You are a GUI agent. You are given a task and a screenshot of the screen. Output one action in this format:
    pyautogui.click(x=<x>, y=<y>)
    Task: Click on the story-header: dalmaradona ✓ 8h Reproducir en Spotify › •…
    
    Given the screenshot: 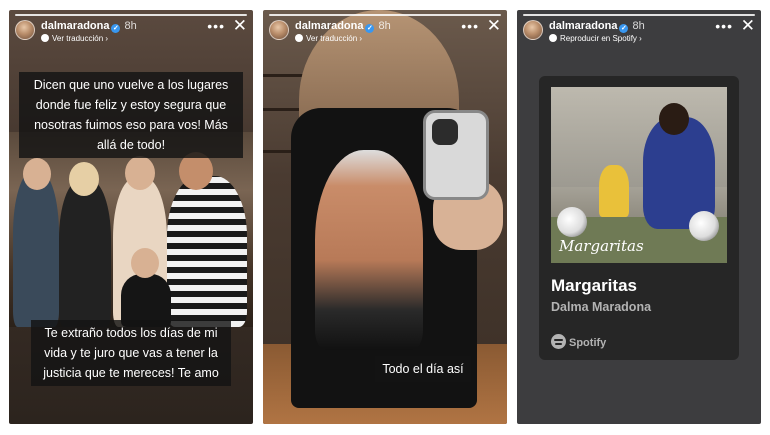 What is the action you would take?
    pyautogui.click(x=639, y=33)
    